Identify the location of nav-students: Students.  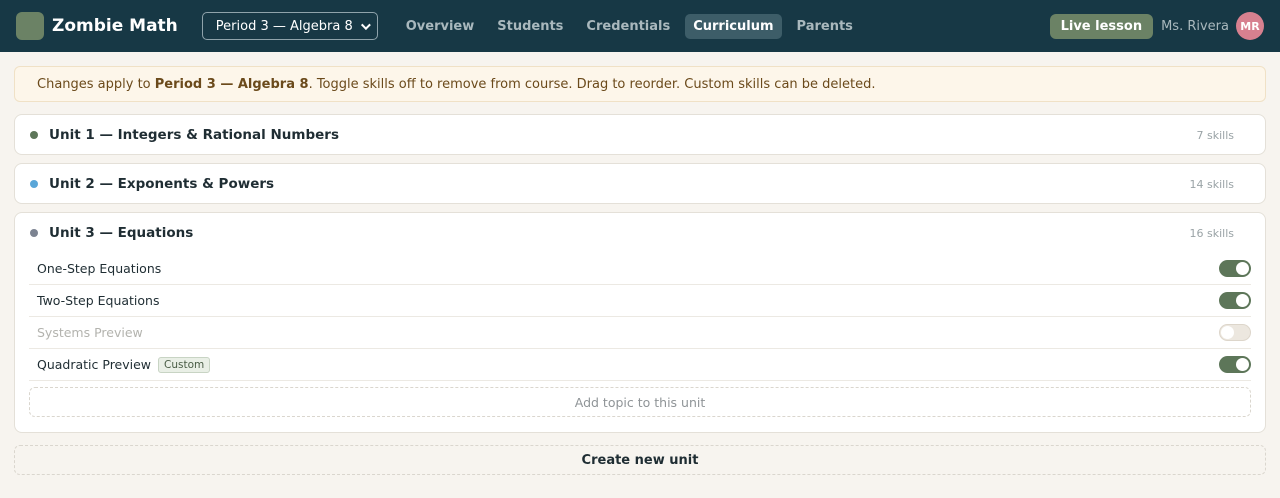
(530, 26).